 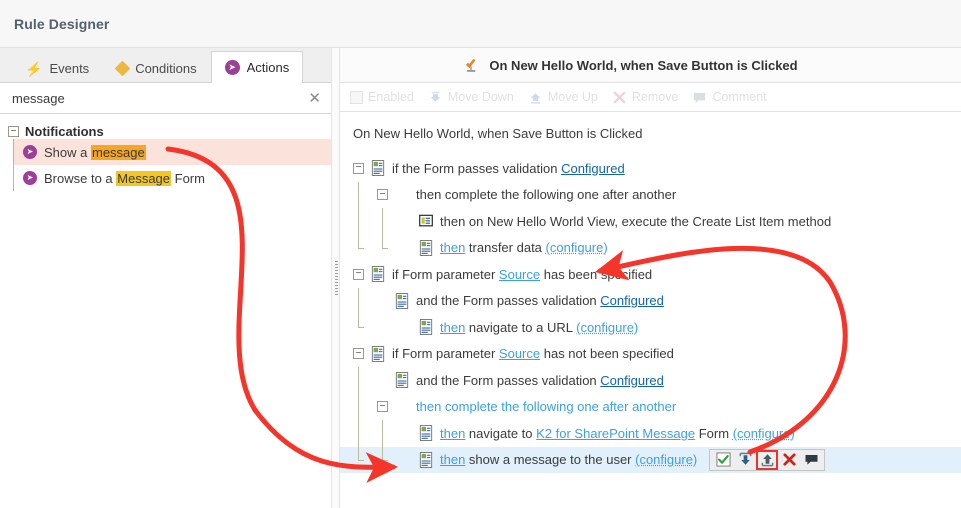 What do you see at coordinates (172, 152) in the screenshot?
I see `list-item: ➤ Show a message` at bounding box center [172, 152].